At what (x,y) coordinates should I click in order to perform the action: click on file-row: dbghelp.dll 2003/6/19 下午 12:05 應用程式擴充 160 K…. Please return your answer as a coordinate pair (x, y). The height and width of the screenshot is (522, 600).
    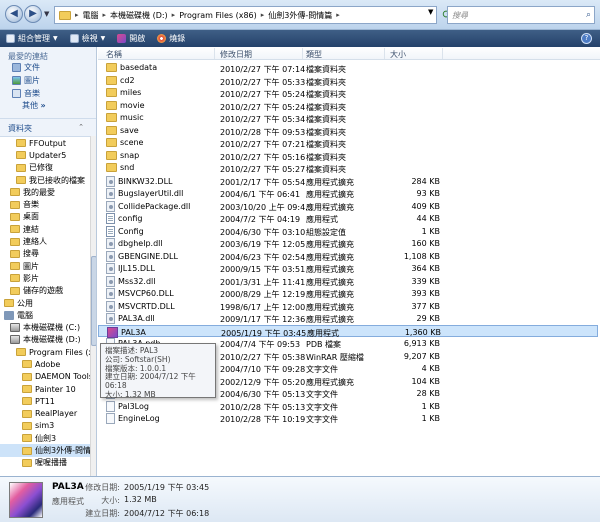
    Looking at the image, I should click on (348, 243).